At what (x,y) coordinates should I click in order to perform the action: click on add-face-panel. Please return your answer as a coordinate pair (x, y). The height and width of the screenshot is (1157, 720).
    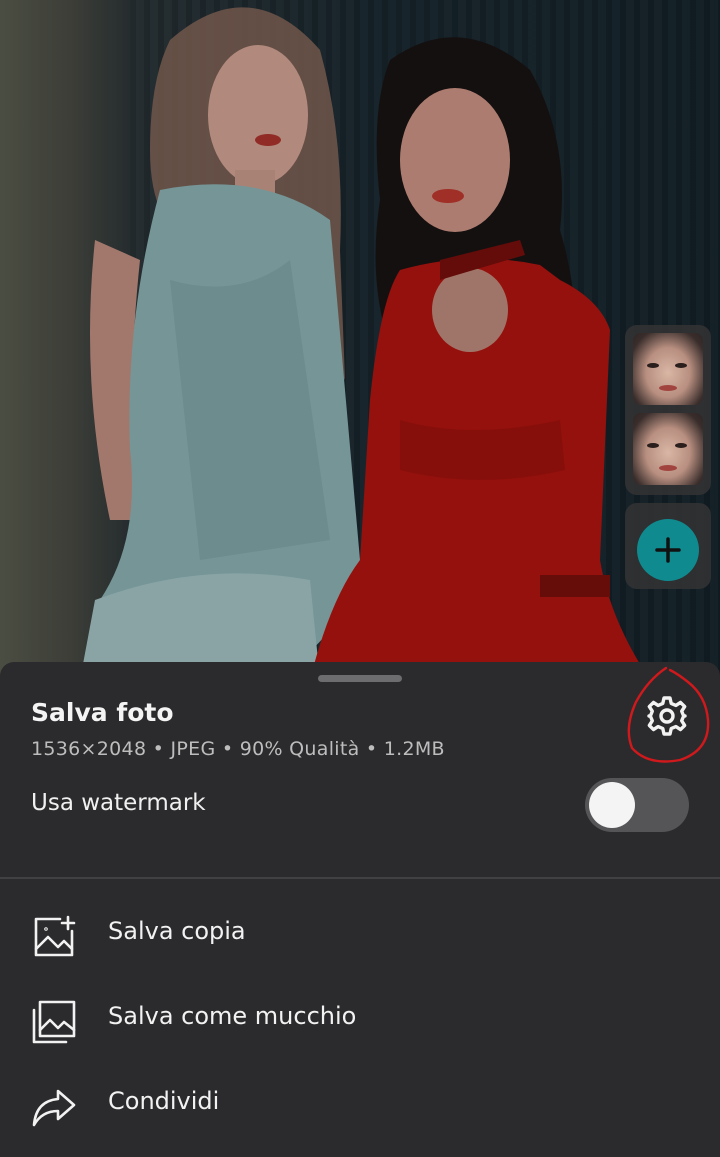
    Looking at the image, I should click on (668, 546).